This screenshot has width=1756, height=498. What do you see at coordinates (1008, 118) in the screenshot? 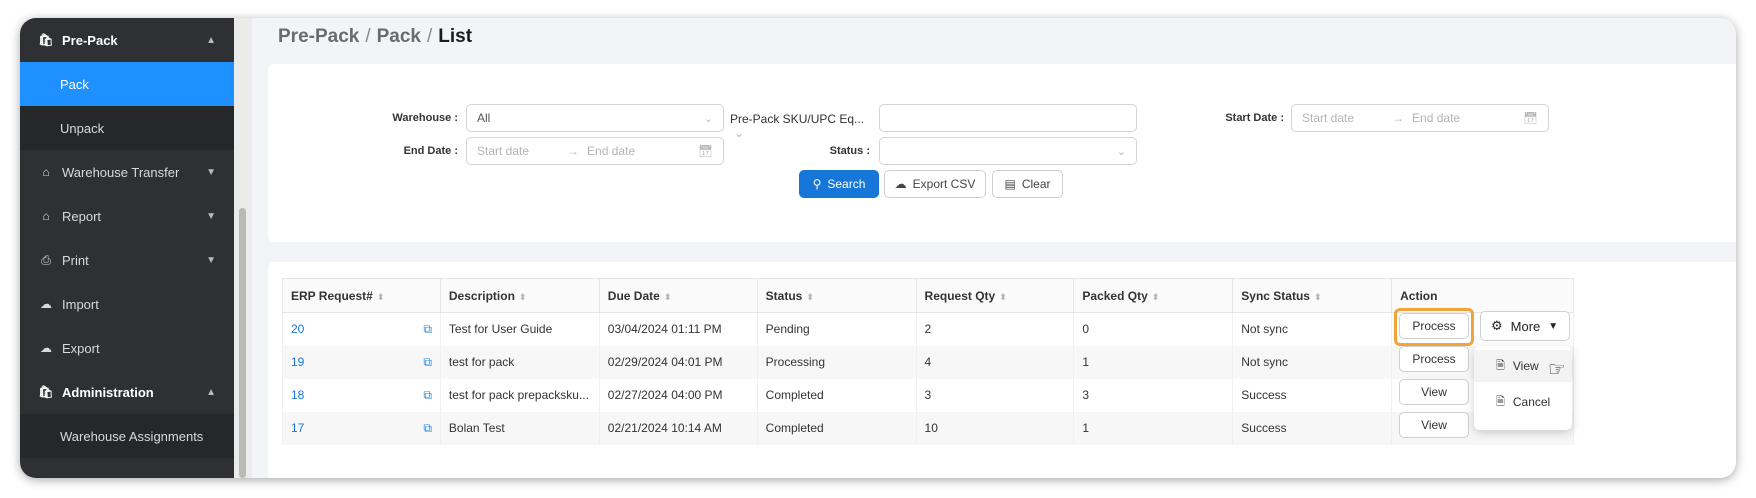
I see `sku-input` at bounding box center [1008, 118].